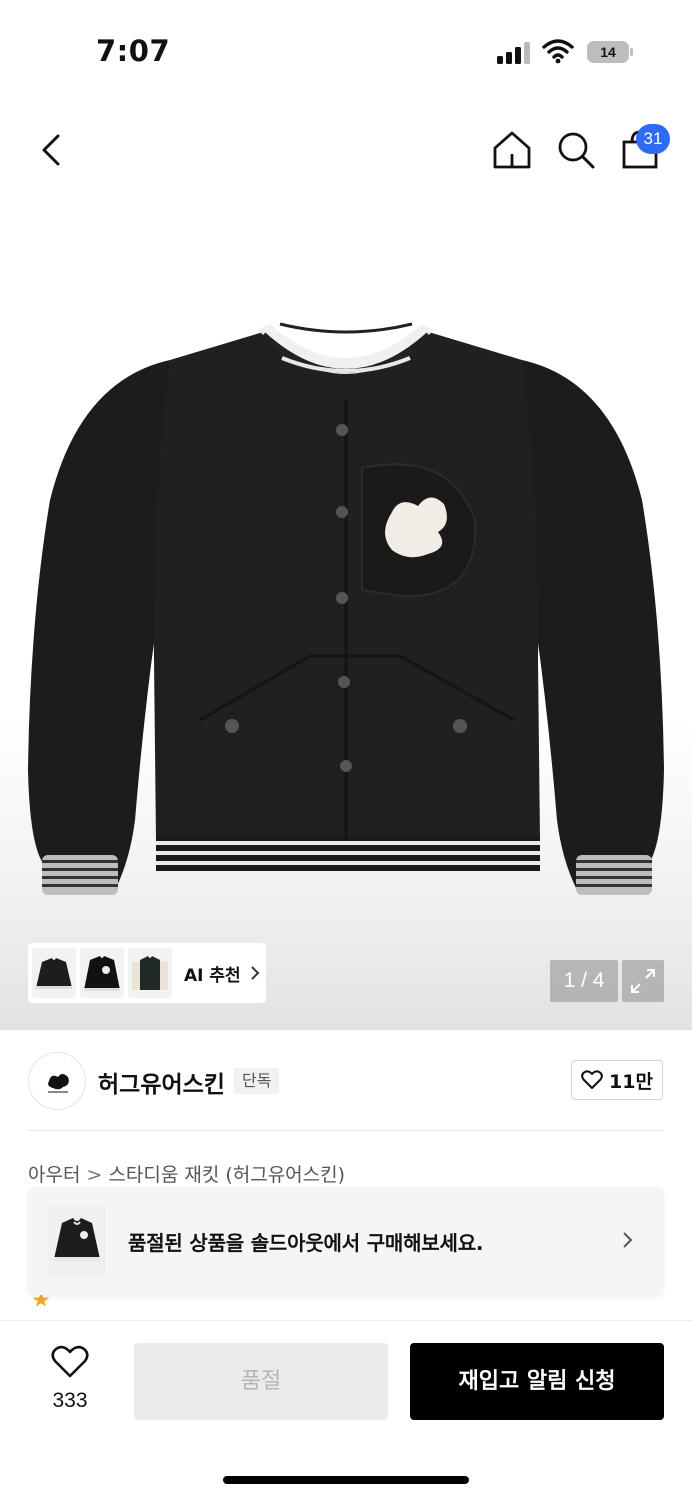  Describe the element at coordinates (512, 150) in the screenshot. I see `home-icon` at that location.